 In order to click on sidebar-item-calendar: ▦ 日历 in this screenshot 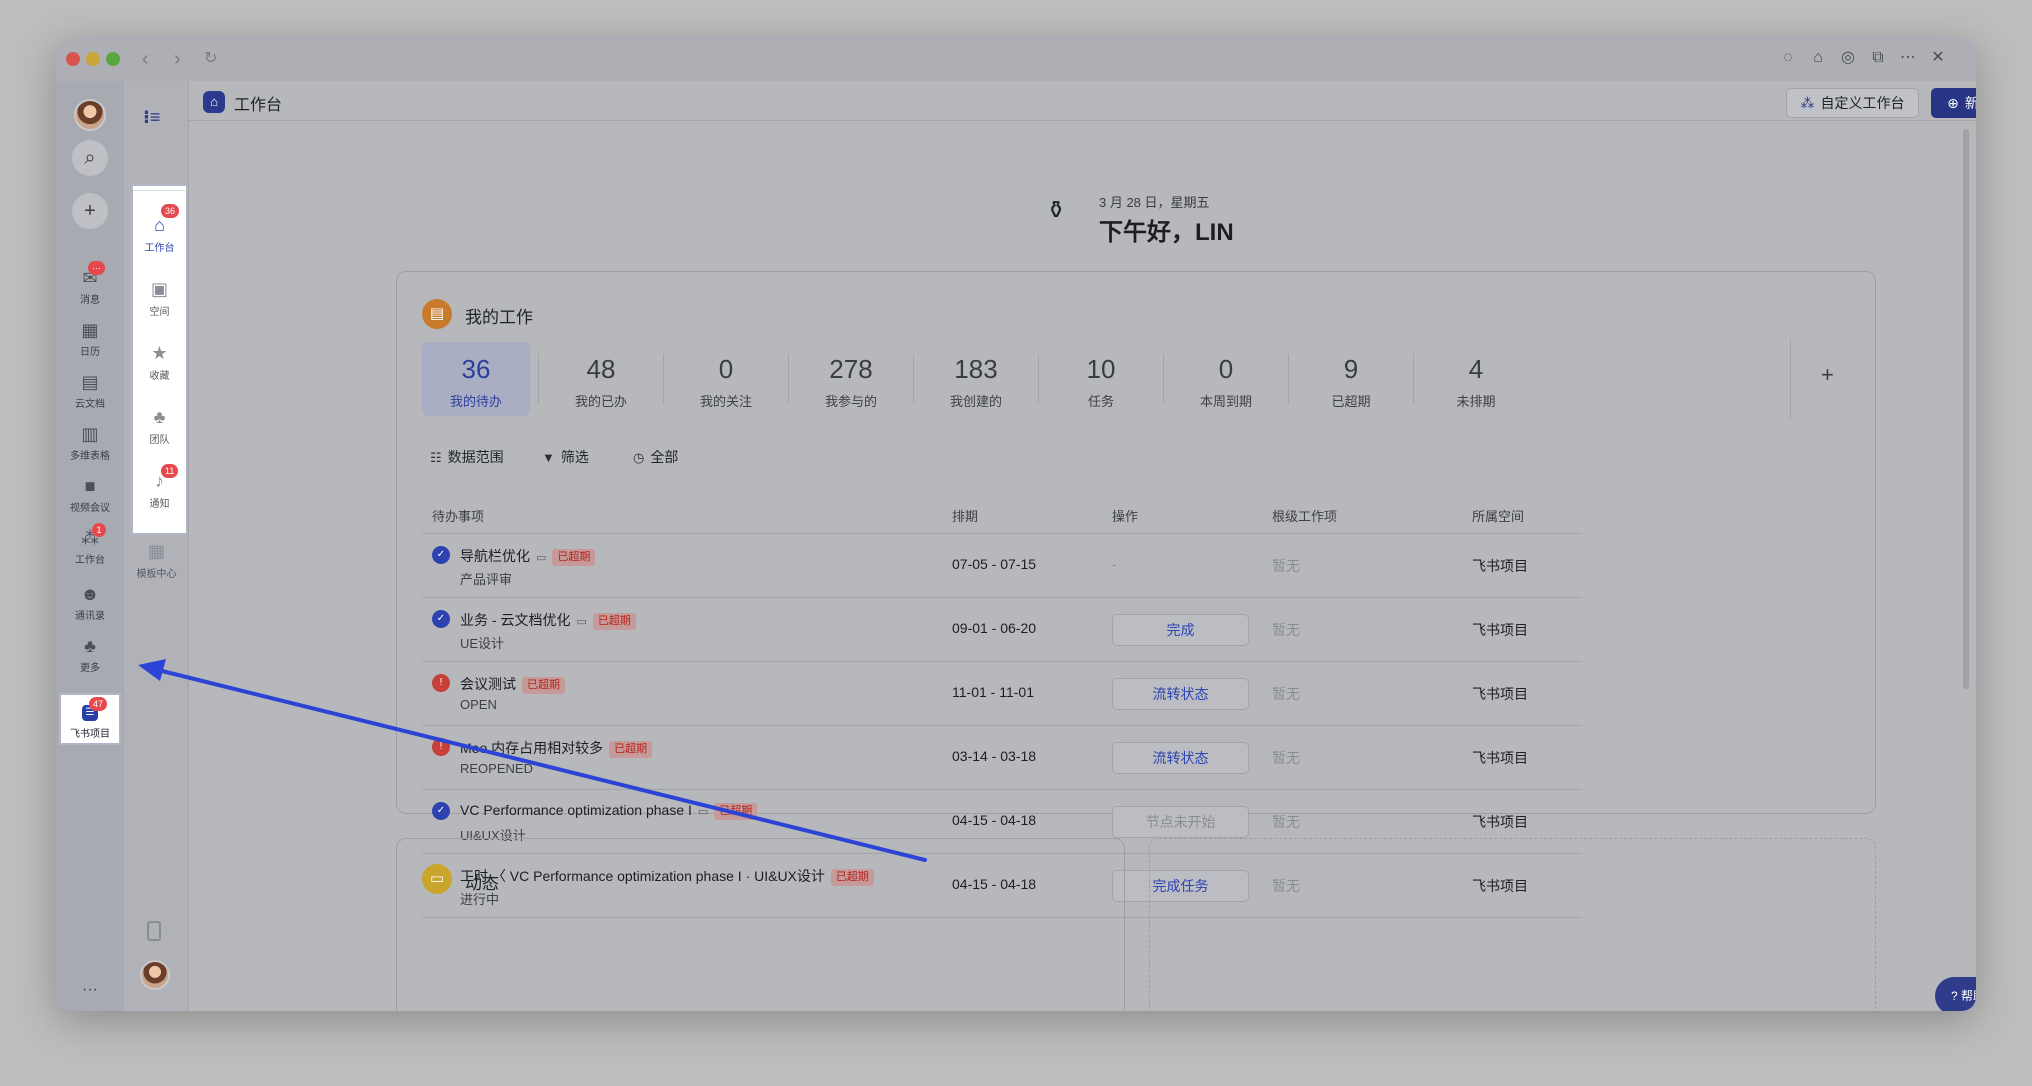, I will do `click(90, 338)`.